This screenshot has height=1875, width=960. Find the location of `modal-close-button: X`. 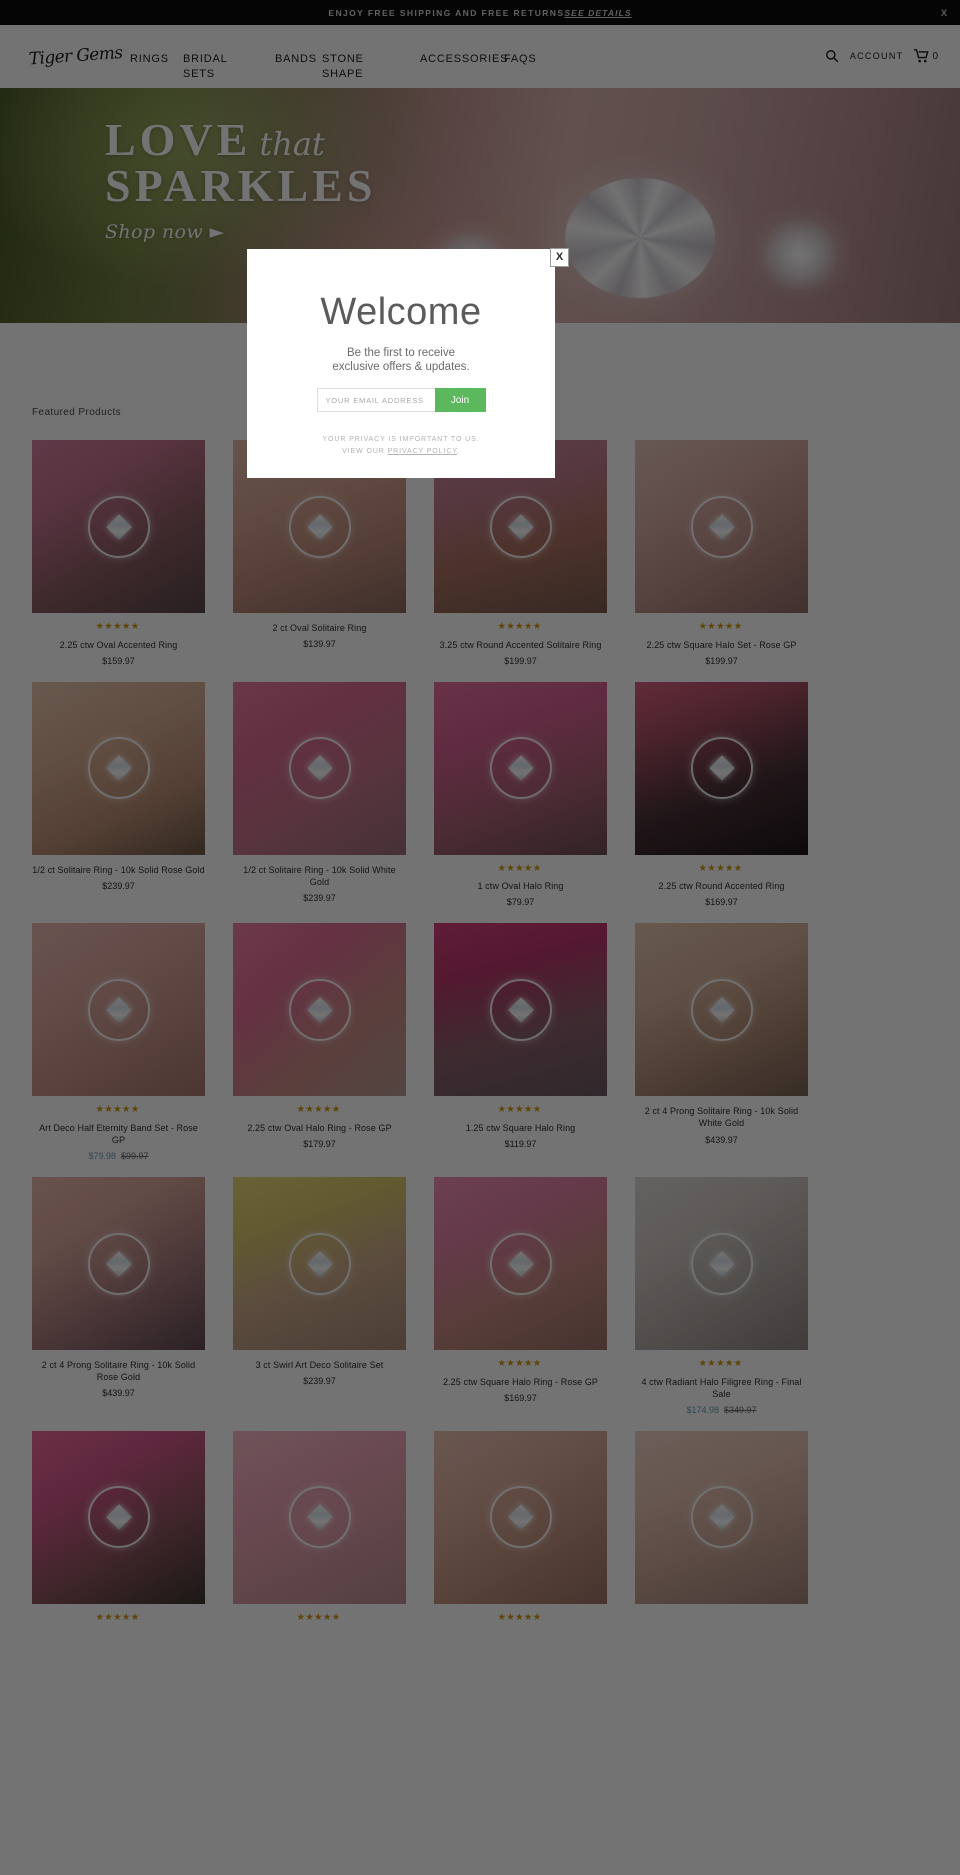

modal-close-button: X is located at coordinates (559, 257).